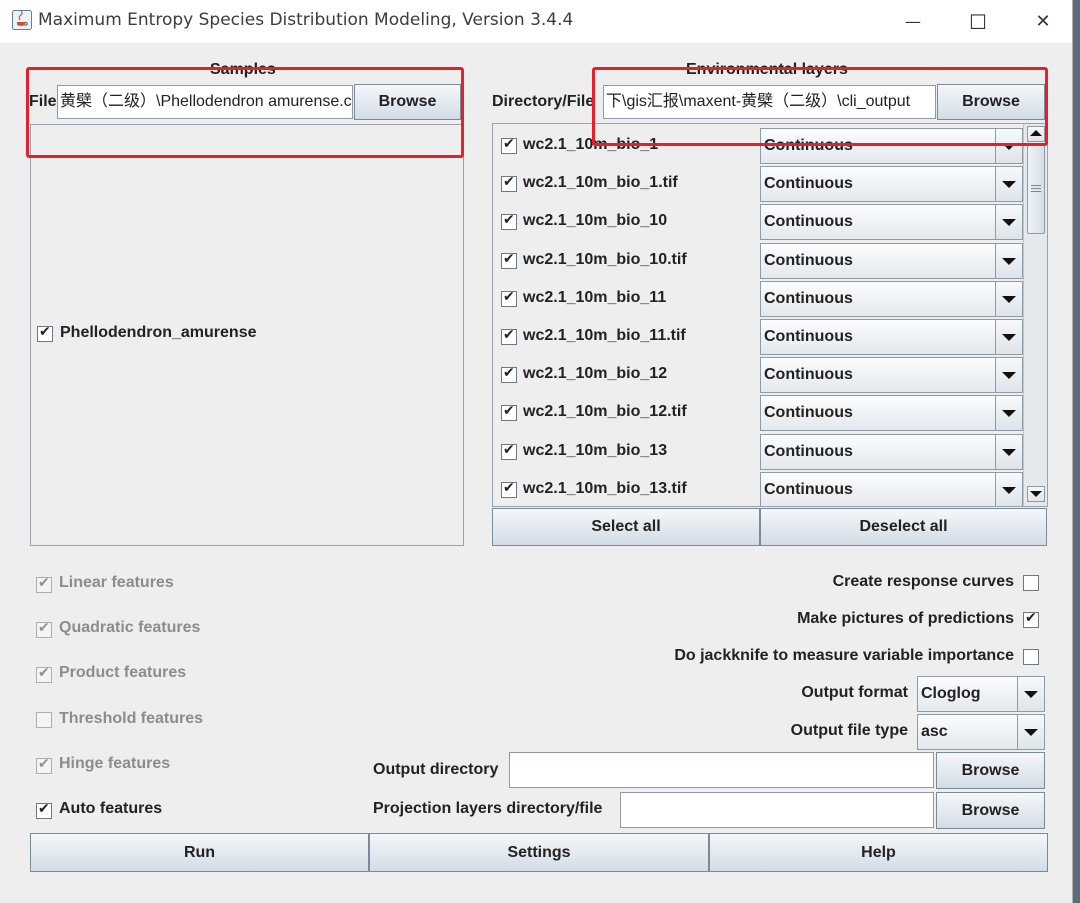  Describe the element at coordinates (605, 488) in the screenshot. I see `env-layer-name: wc2.1_10m_bio_13.tif` at that location.